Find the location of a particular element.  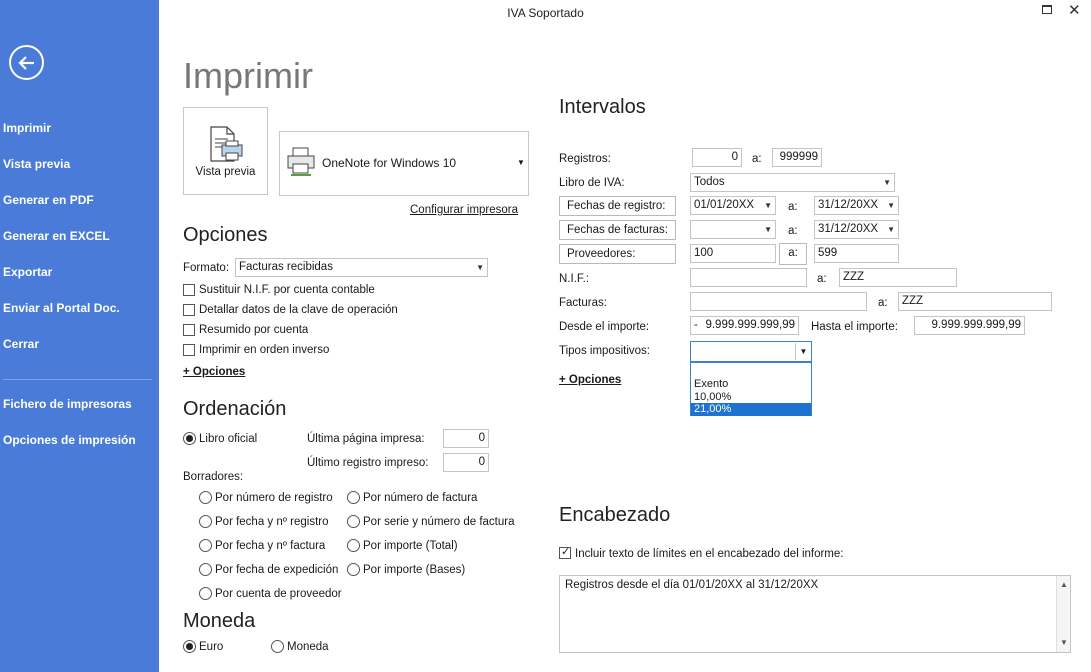

check-orden-inverso-label: Imprimir en orden inverso is located at coordinates (264, 350).